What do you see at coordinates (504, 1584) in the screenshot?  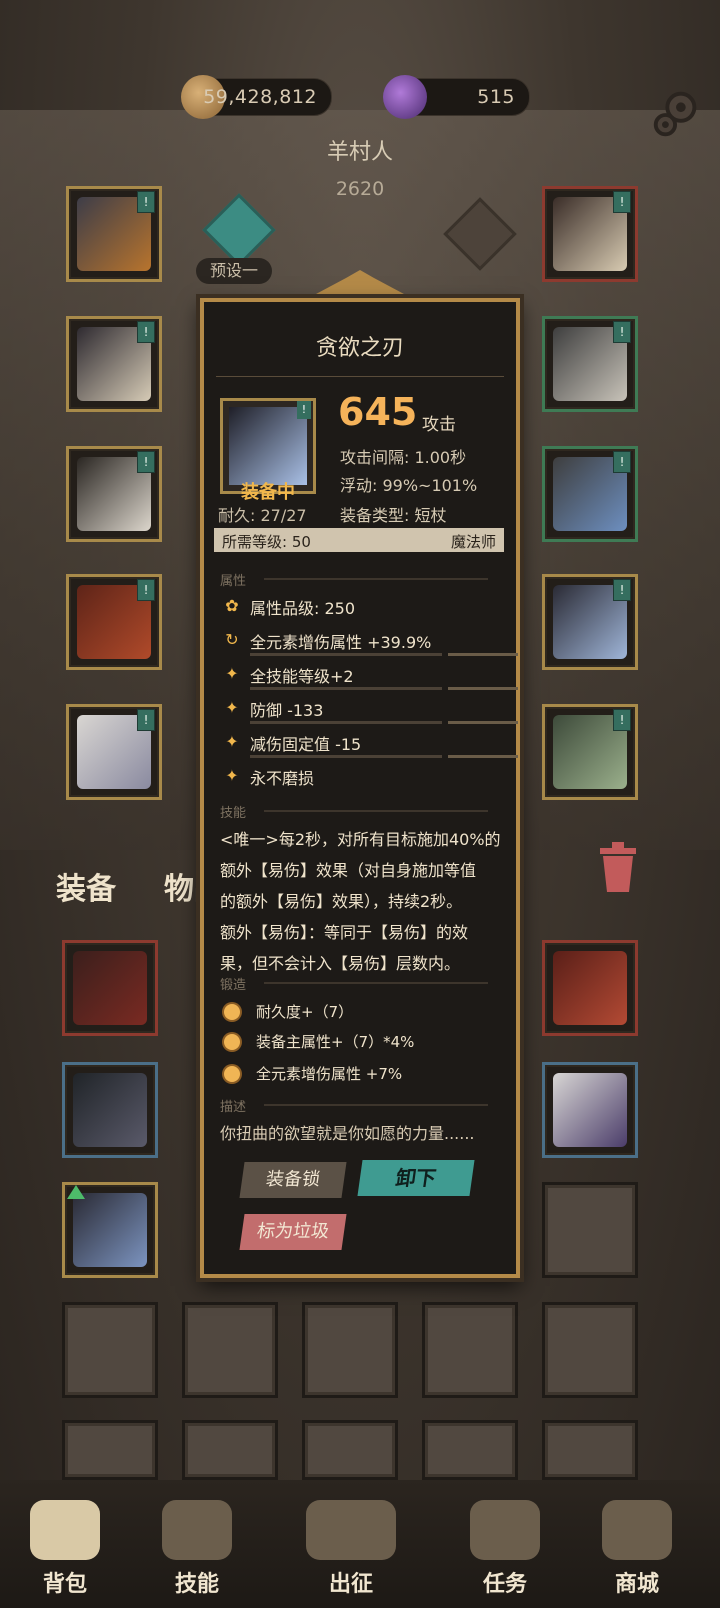 I see `nav-quests-label: 任务` at bounding box center [504, 1584].